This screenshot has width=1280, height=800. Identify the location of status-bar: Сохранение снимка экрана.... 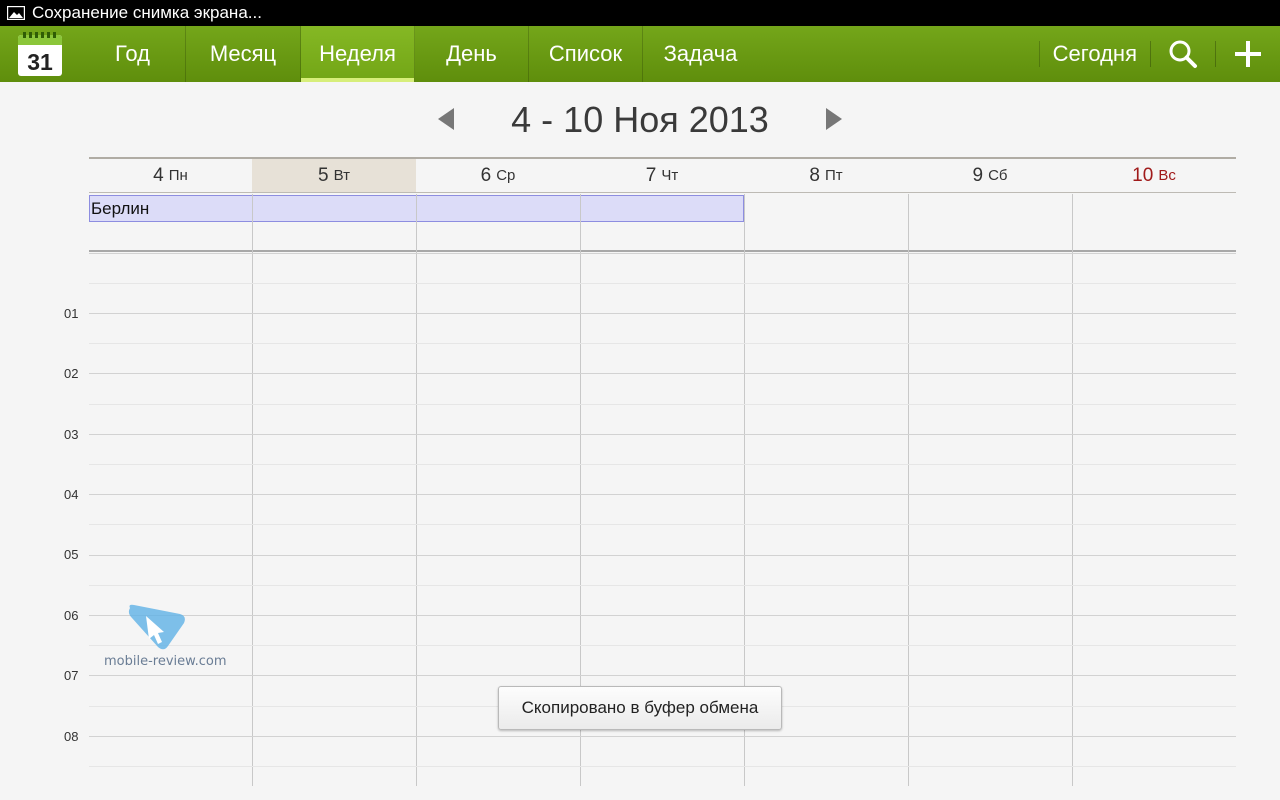
(640, 13).